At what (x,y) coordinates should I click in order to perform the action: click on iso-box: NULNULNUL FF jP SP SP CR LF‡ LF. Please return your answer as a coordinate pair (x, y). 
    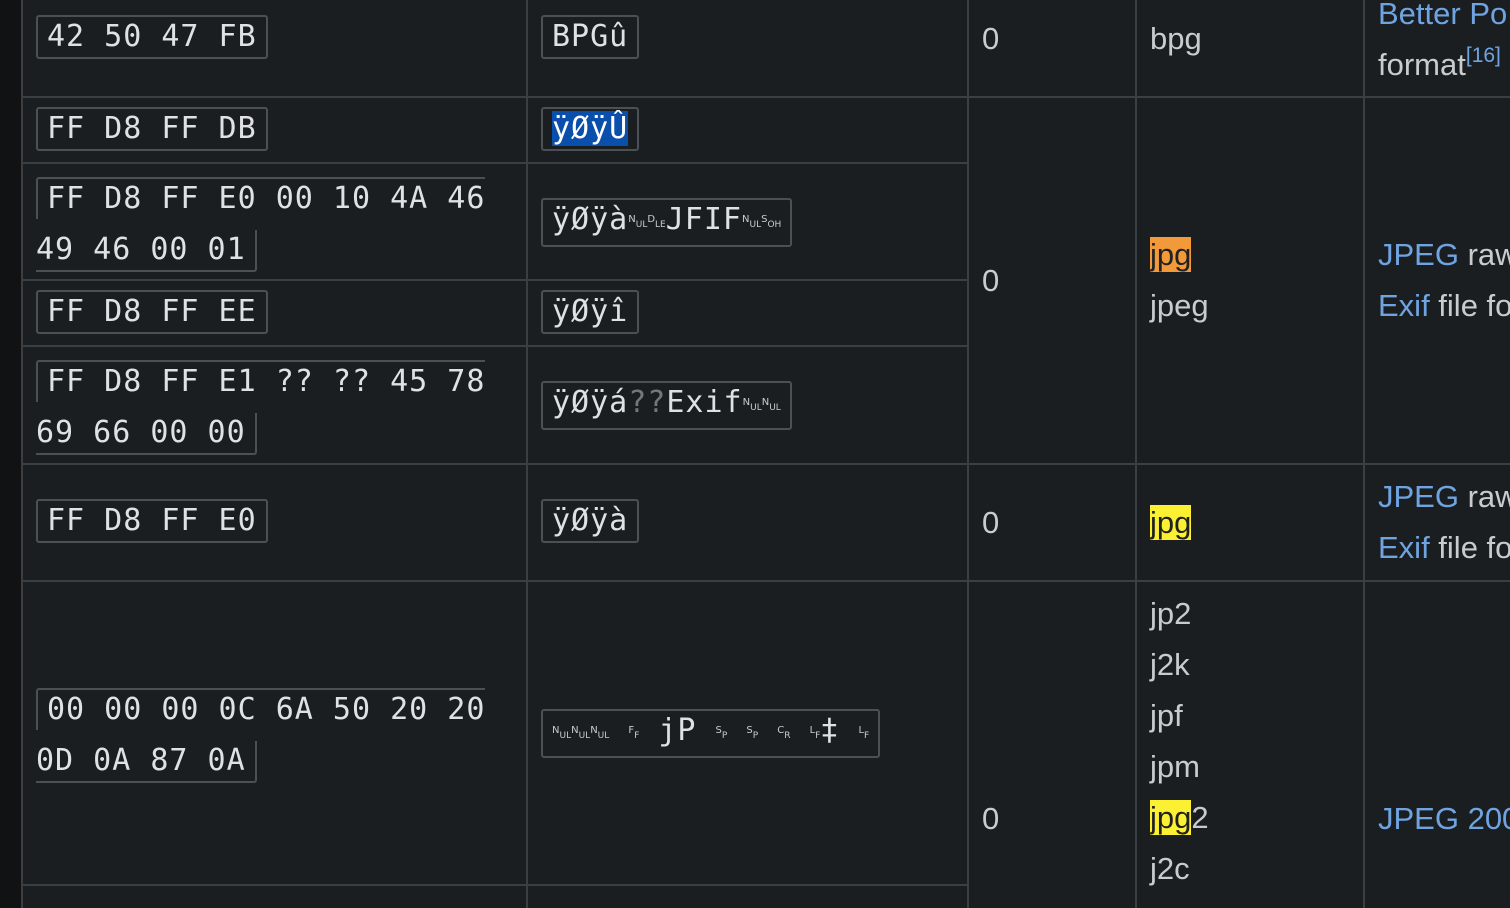
    Looking at the image, I should click on (711, 733).